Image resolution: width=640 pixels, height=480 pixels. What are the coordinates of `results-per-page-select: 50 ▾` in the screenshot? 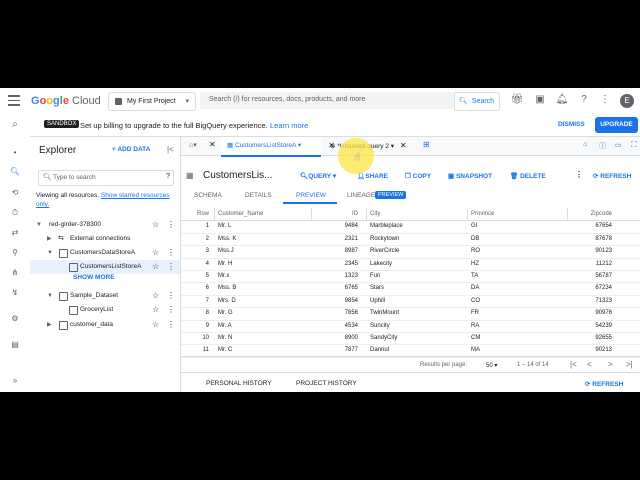 It's located at (491, 365).